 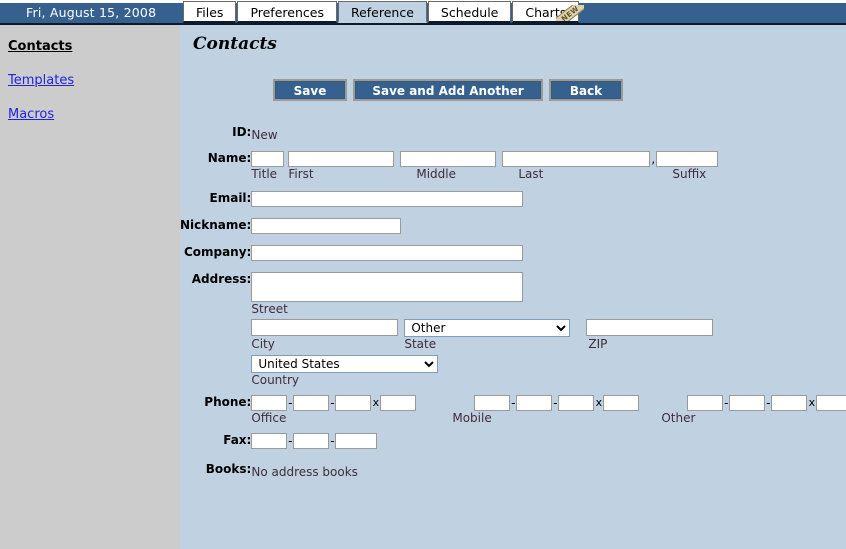 I want to click on country-row: United States, so click(x=548, y=364).